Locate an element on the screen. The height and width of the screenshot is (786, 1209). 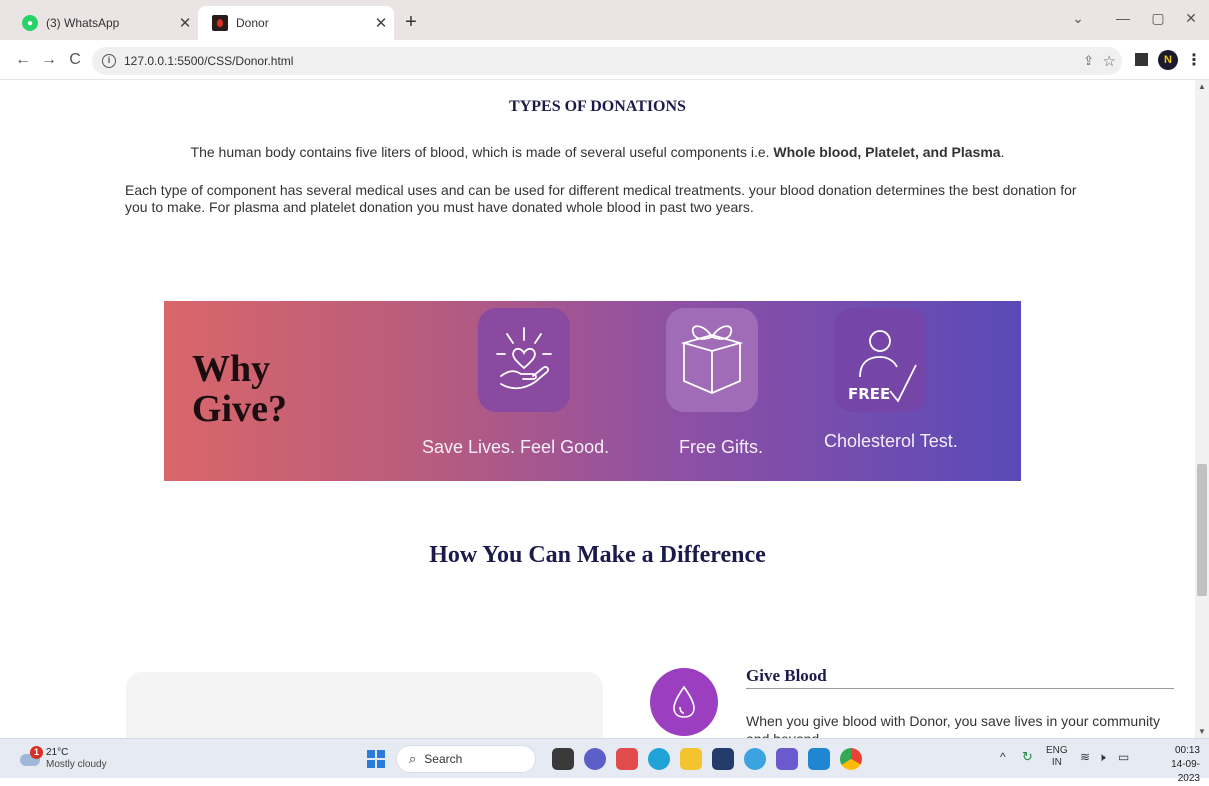
speaker-muted-icon: 🕨 is located at coordinates (1102, 757).